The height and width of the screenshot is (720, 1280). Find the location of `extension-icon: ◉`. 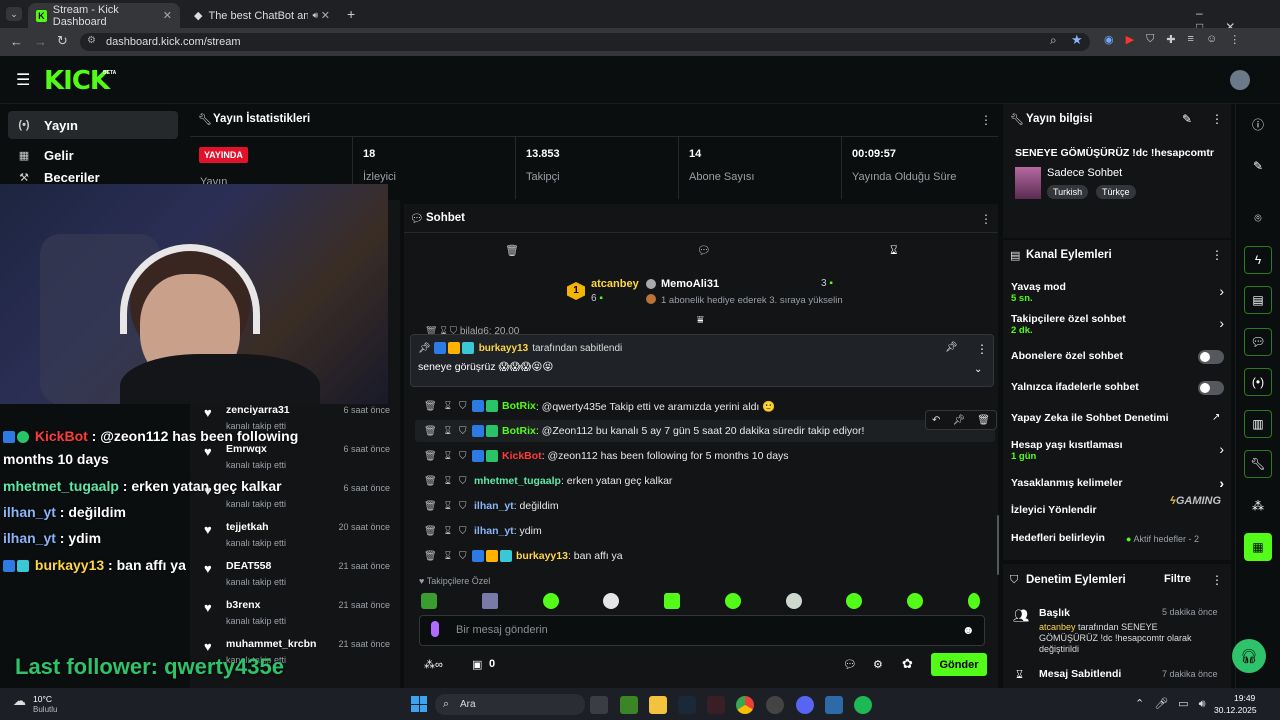

extension-icon: ◉ is located at coordinates (1109, 39).